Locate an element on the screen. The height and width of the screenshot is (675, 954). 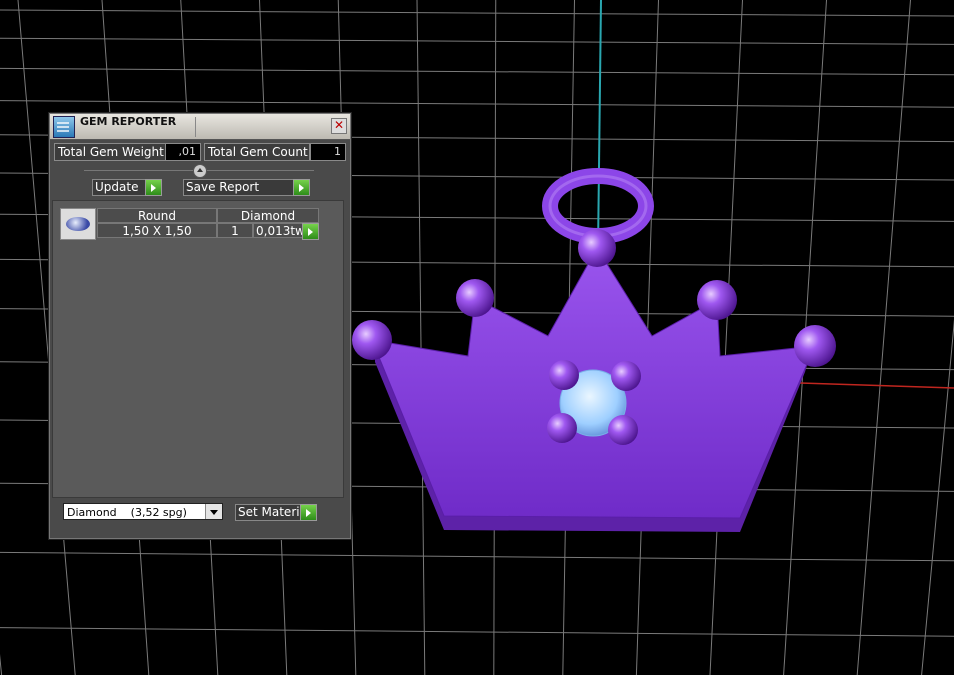
chevron-down-icon is located at coordinates (213, 511).